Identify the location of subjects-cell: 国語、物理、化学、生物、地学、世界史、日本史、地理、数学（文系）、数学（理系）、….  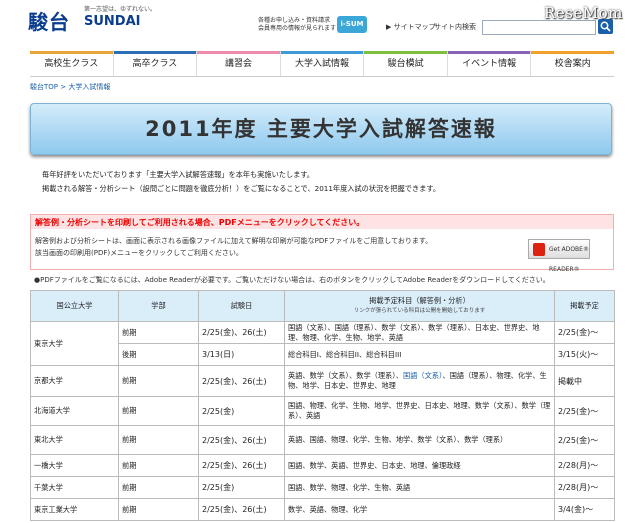
(419, 411).